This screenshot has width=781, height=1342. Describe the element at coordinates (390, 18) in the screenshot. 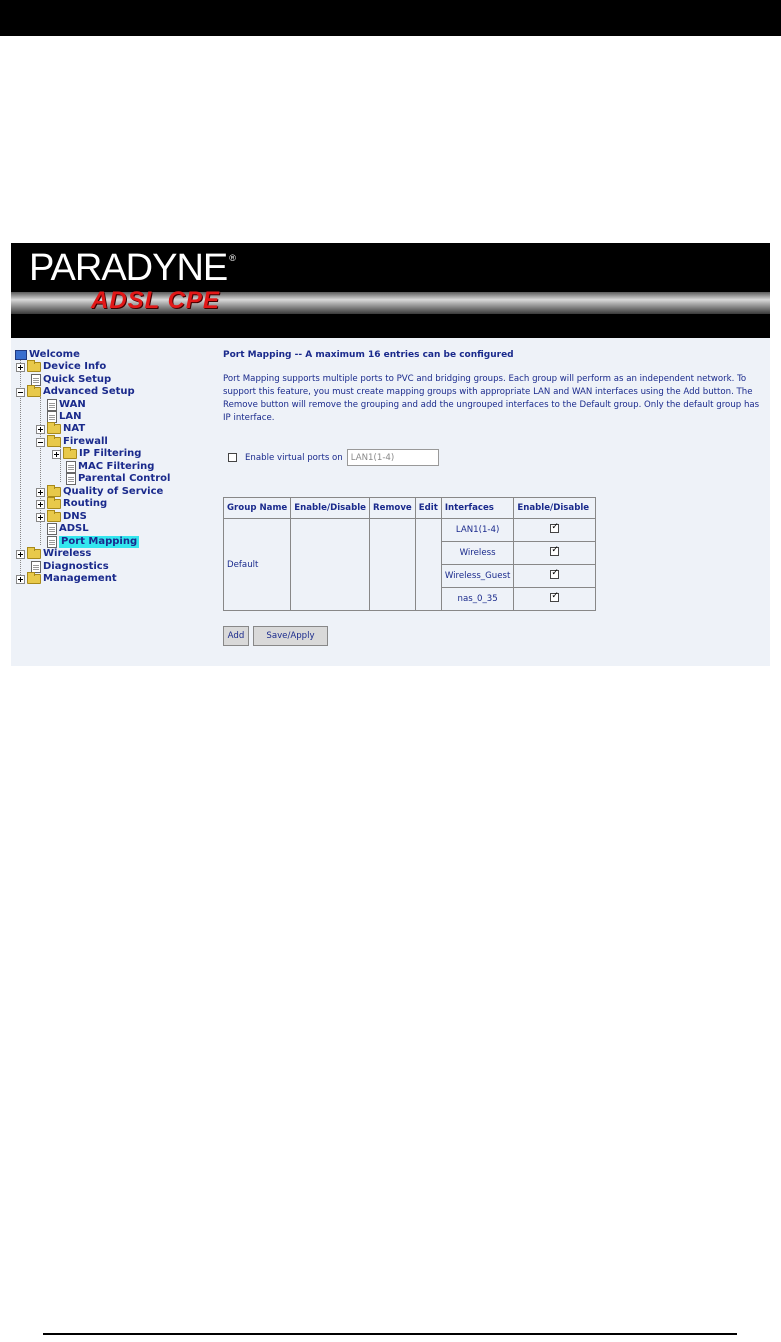

I see `document-header-bar` at that location.